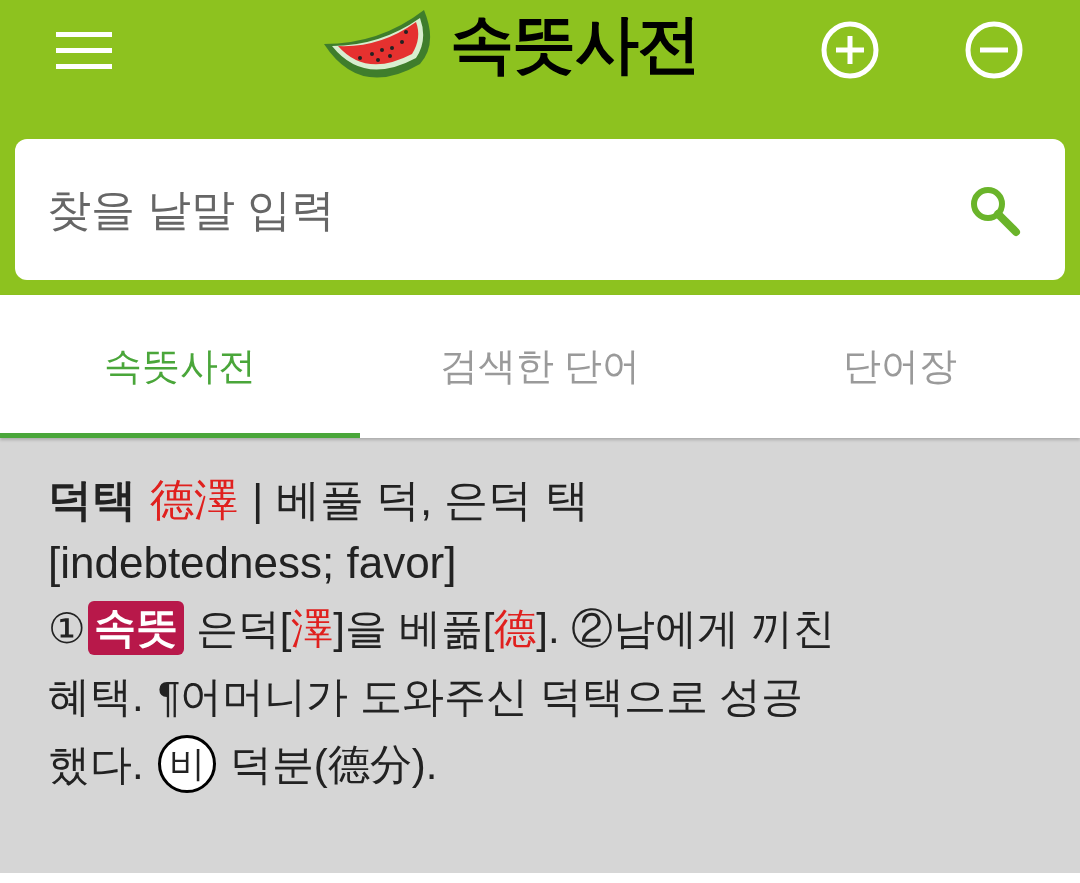 This screenshot has height=883, width=1080. Describe the element at coordinates (480, 696) in the screenshot. I see `definition-text: ¶어머니가 도와주신 덕택으로 성공` at that location.